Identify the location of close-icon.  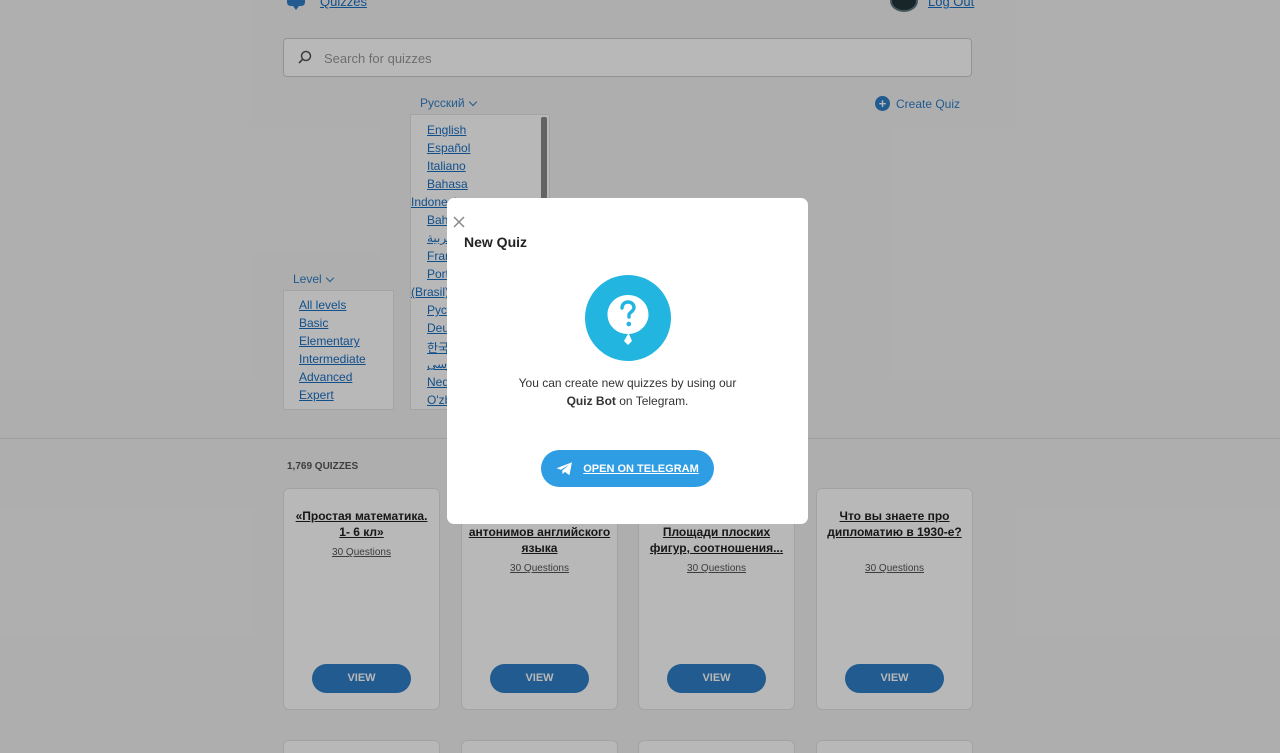
(459, 222).